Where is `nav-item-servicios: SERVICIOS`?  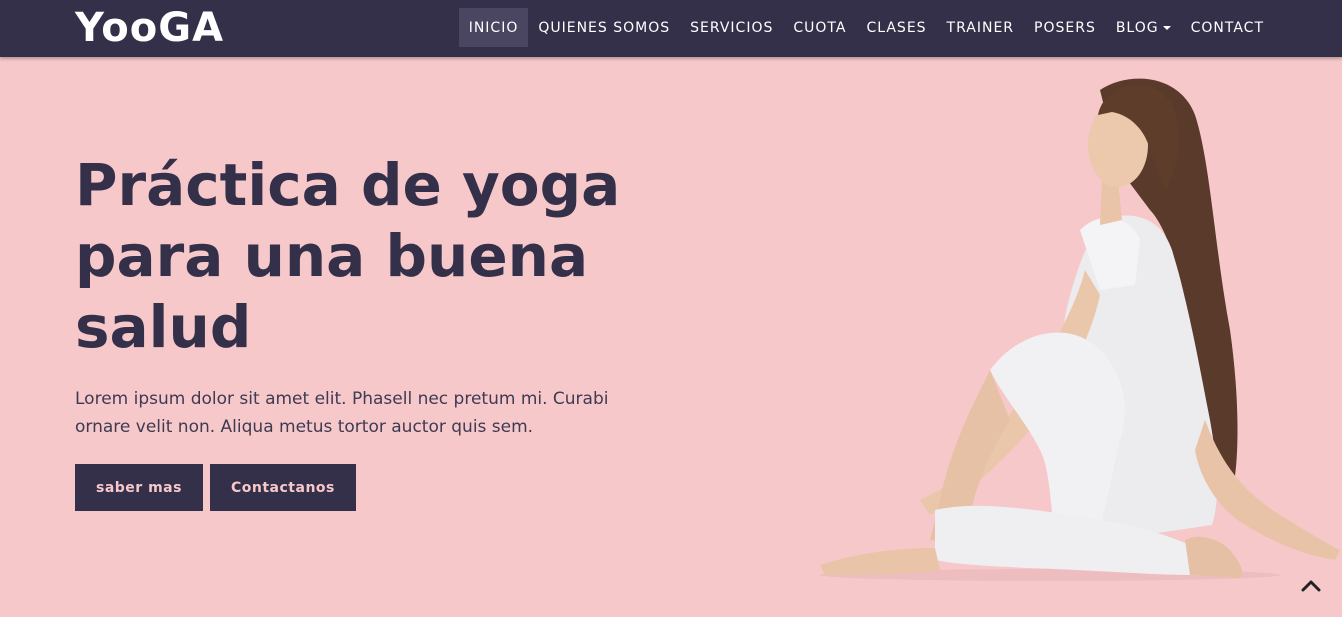 nav-item-servicios: SERVICIOS is located at coordinates (731, 27).